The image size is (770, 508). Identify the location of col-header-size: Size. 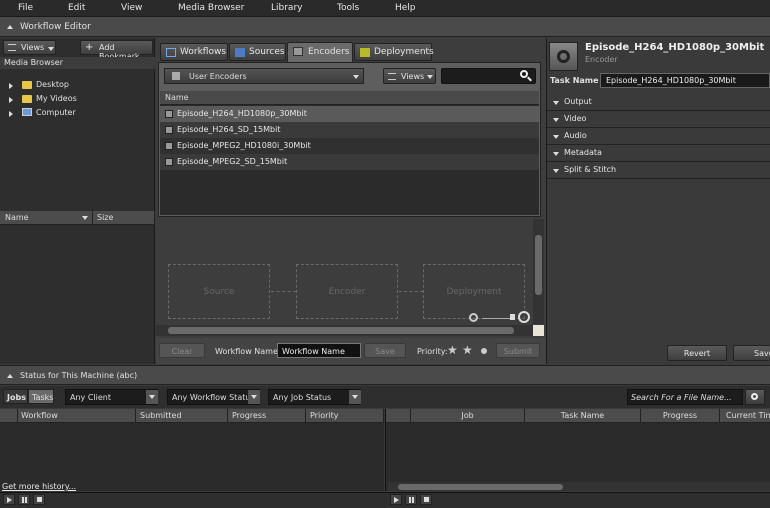
(124, 218).